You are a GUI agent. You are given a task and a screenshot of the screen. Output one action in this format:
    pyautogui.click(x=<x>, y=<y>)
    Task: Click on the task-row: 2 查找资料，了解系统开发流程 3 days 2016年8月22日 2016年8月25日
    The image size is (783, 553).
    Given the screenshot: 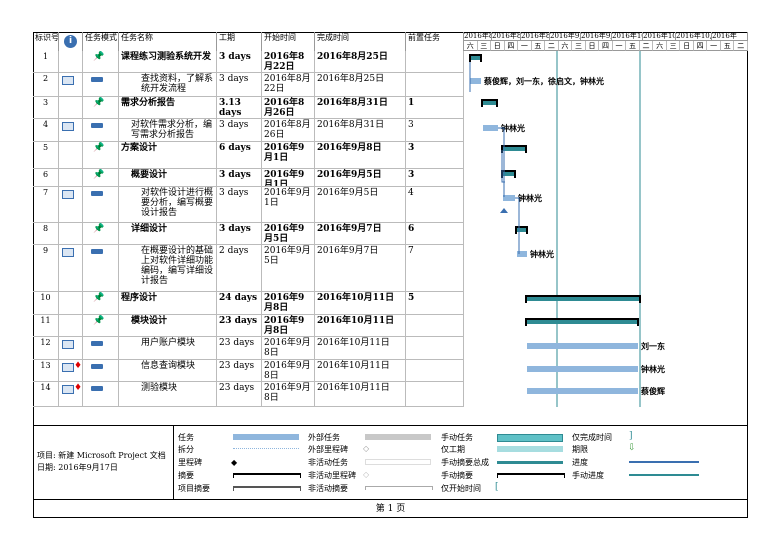 What is the action you would take?
    pyautogui.click(x=248, y=85)
    